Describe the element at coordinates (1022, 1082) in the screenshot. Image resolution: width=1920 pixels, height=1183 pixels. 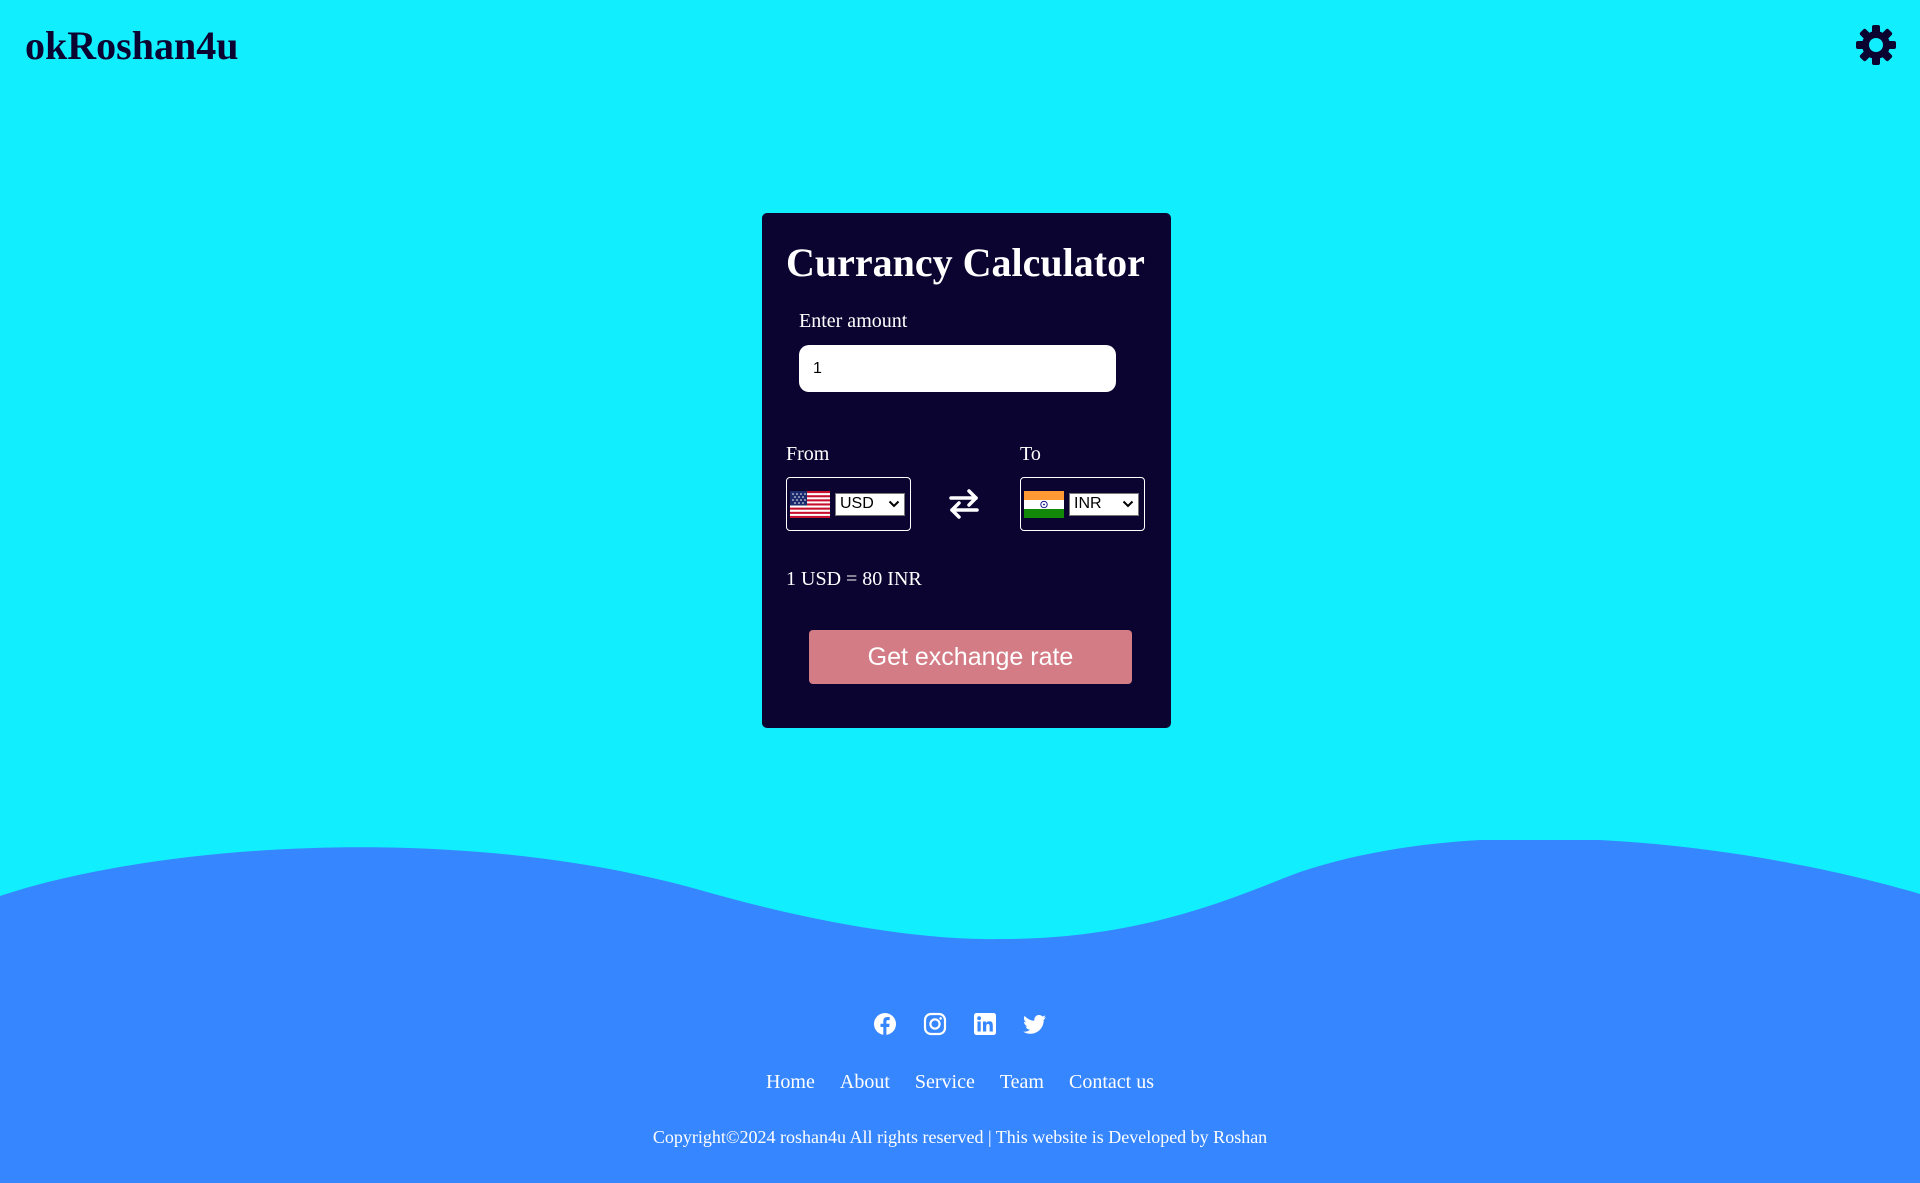
I see `footer-link-team: Team` at that location.